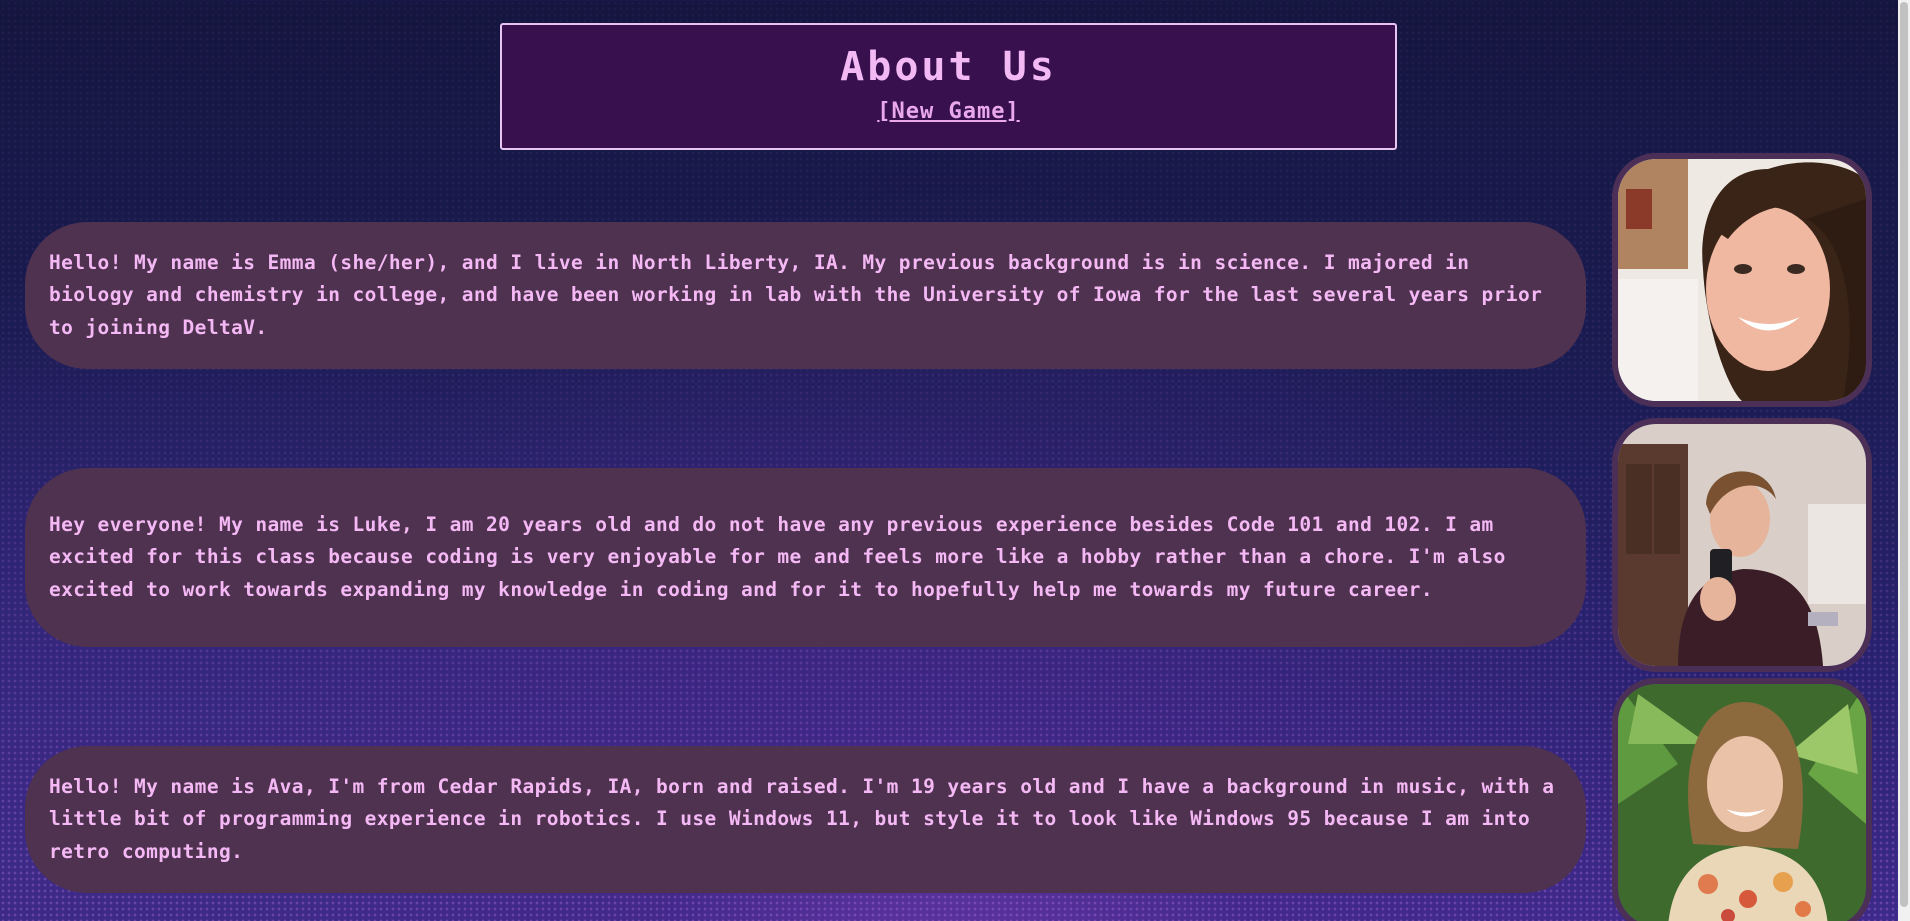 Image resolution: width=1910 pixels, height=921 pixels. I want to click on avatar-luke, so click(1742, 545).